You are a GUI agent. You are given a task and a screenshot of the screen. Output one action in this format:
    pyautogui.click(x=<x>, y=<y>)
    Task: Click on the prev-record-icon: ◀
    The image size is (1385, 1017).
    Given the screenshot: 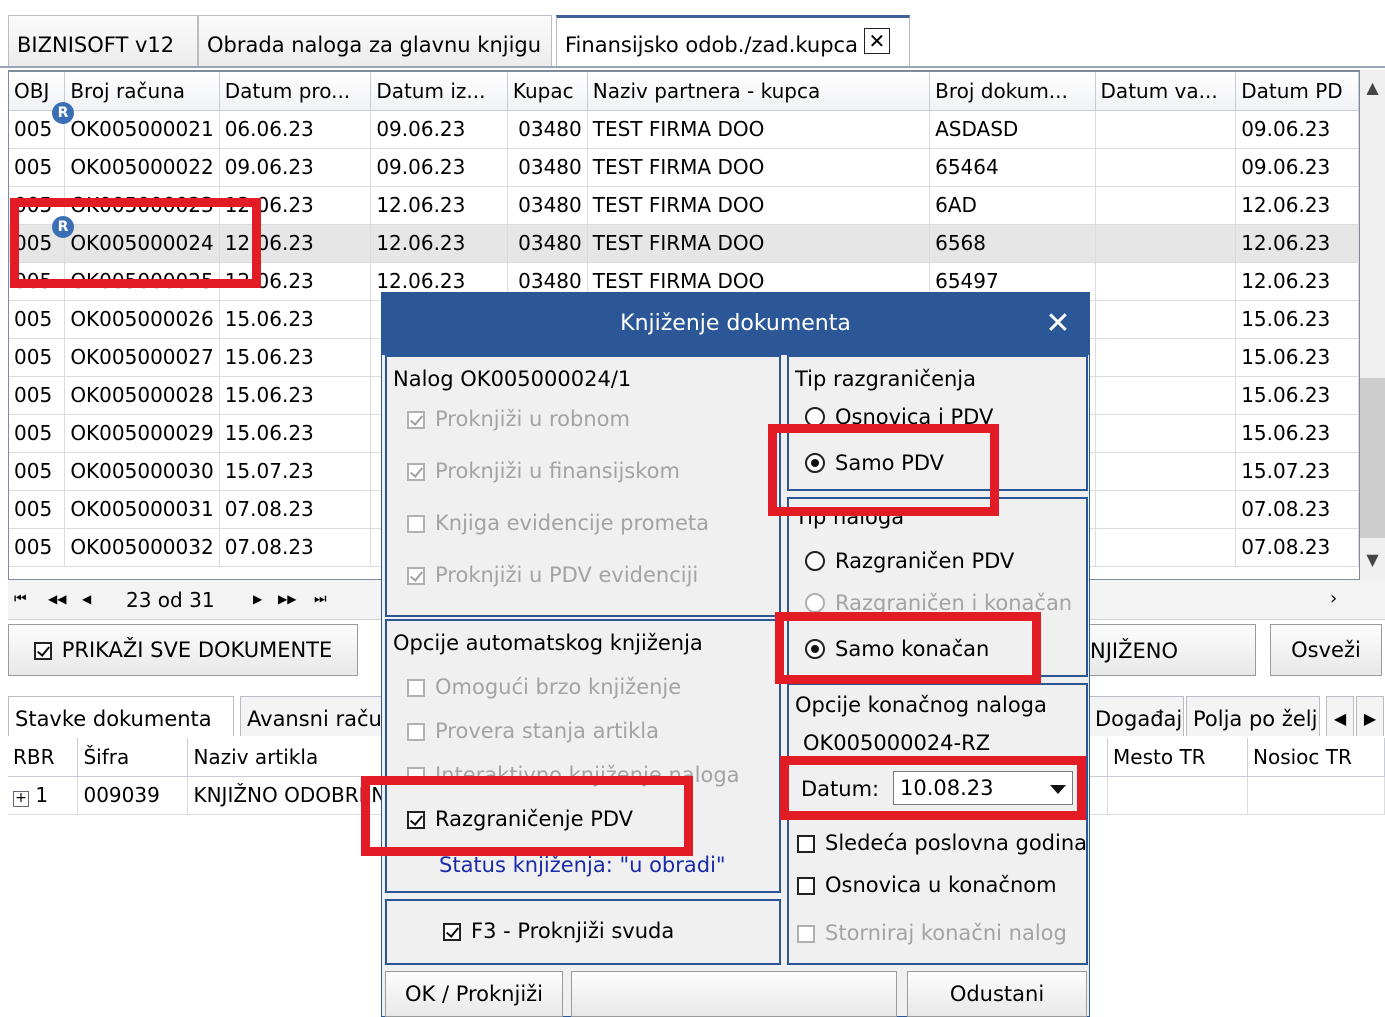 What is the action you would take?
    pyautogui.click(x=86, y=599)
    